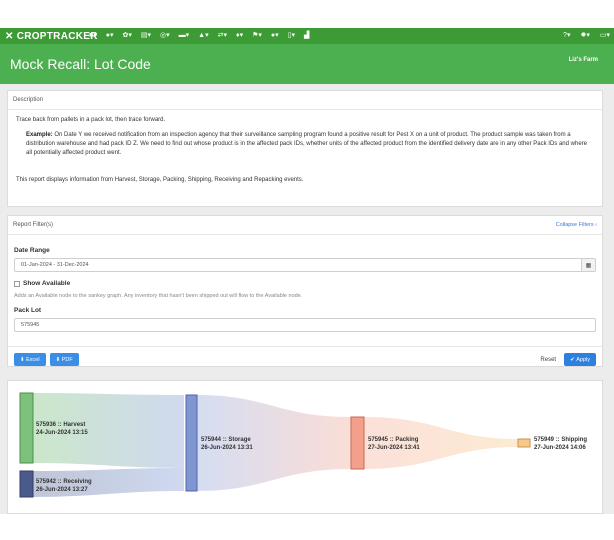 This screenshot has height=540, width=614. I want to click on show-available-checkbox, so click(17, 283).